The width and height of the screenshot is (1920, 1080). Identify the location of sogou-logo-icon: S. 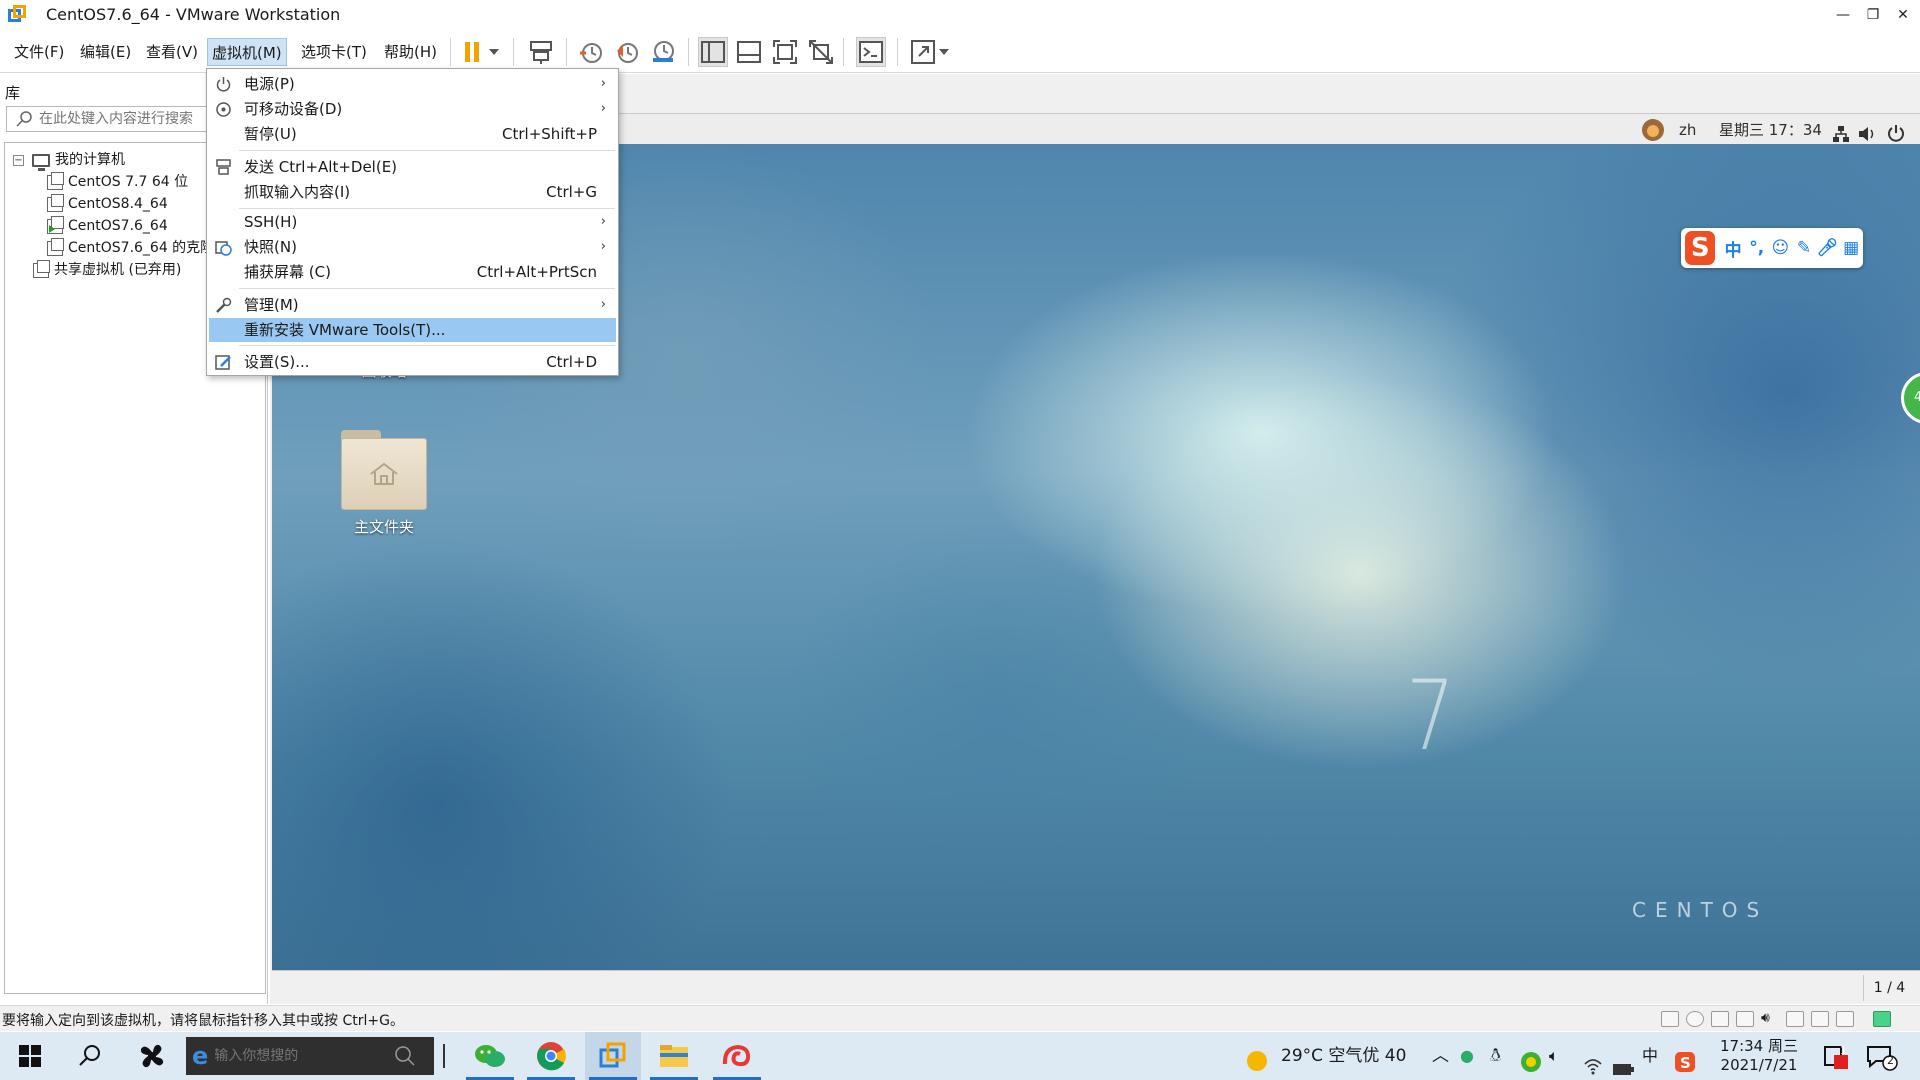
(1700, 248).